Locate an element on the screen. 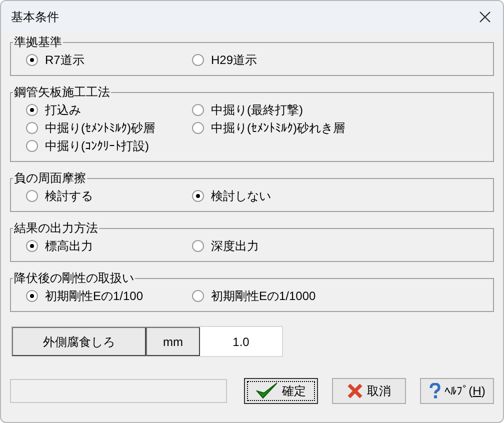 The height and width of the screenshot is (423, 504). cancel-button: 取消 is located at coordinates (369, 391).